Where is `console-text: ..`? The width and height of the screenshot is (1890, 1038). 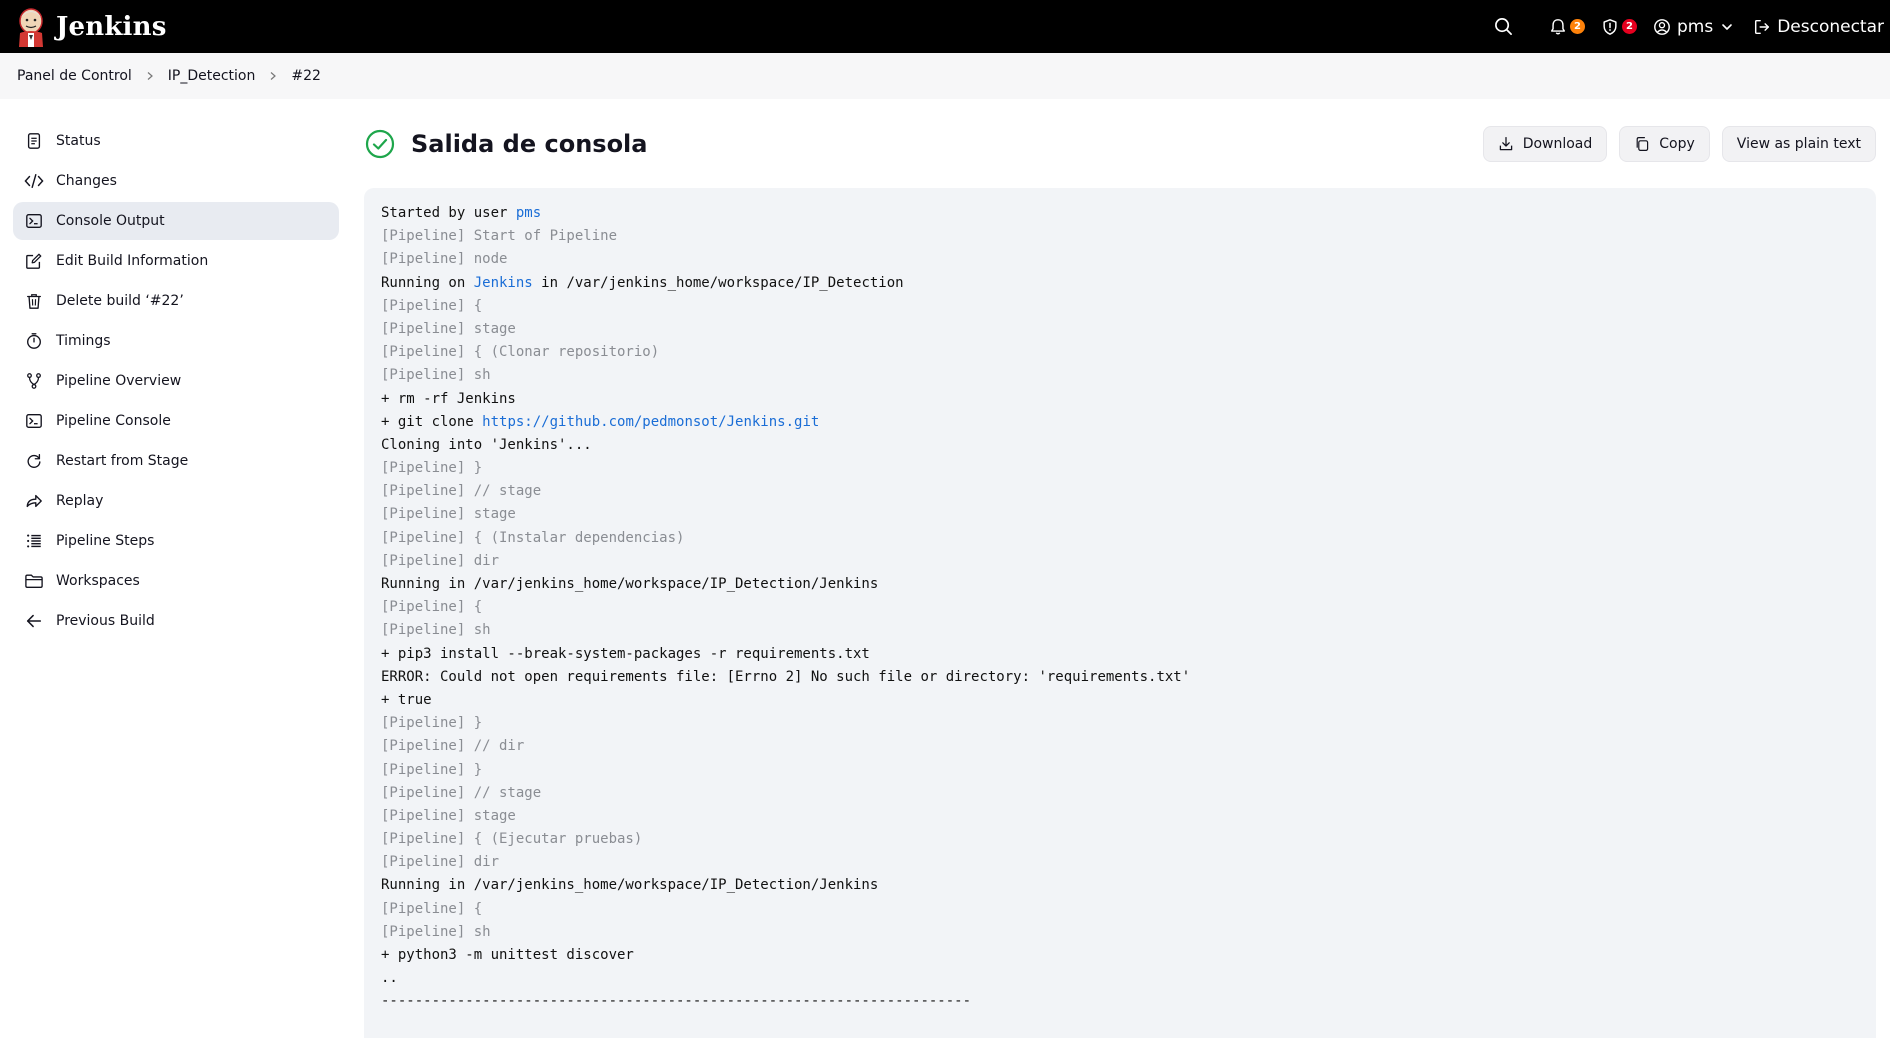 console-text: .. is located at coordinates (389, 978).